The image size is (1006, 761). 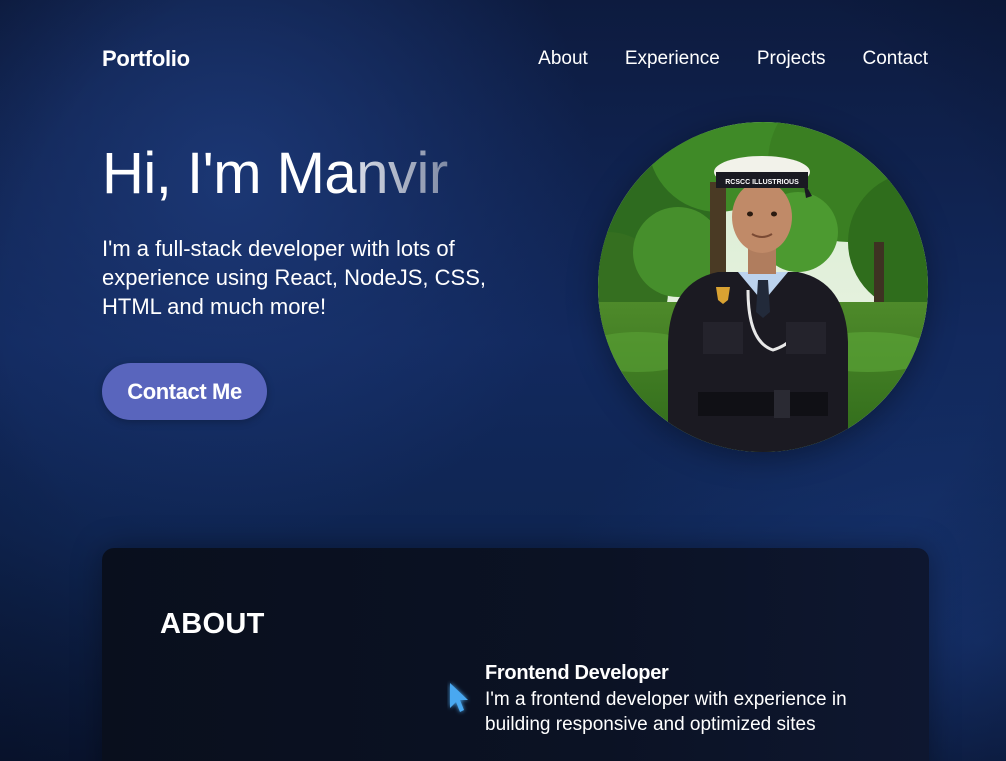 I want to click on nav-link-contact: Contact, so click(x=895, y=59).